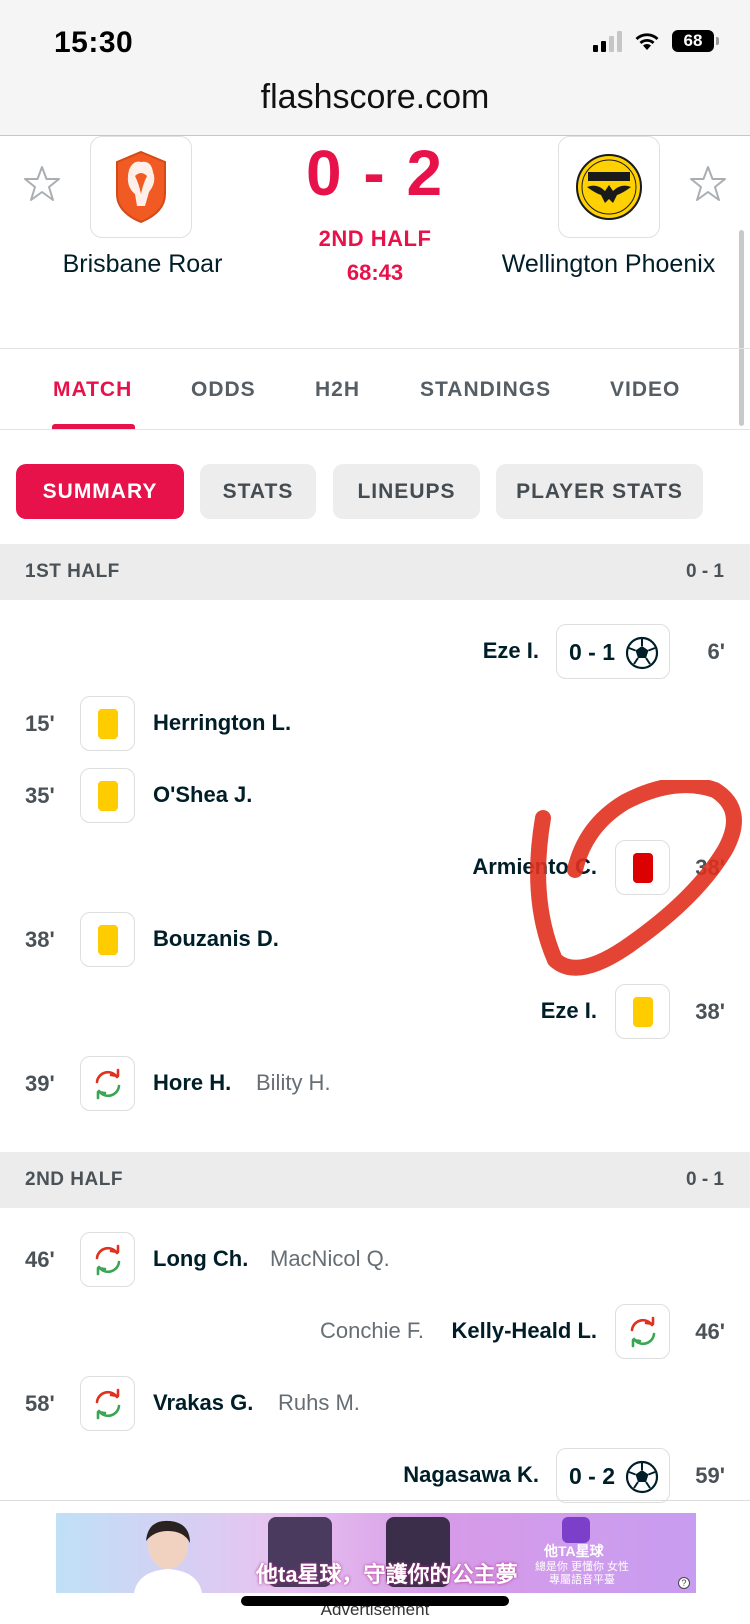 The image size is (750, 1624). I want to click on red-card-icon, so click(642, 867).